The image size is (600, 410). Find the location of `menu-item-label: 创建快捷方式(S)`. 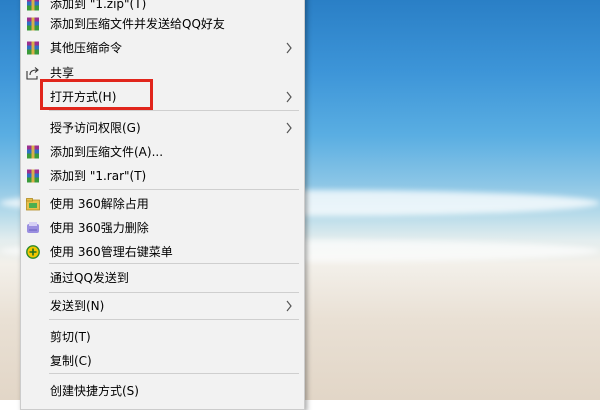

menu-item-label: 创建快捷方式(S) is located at coordinates (94, 391).